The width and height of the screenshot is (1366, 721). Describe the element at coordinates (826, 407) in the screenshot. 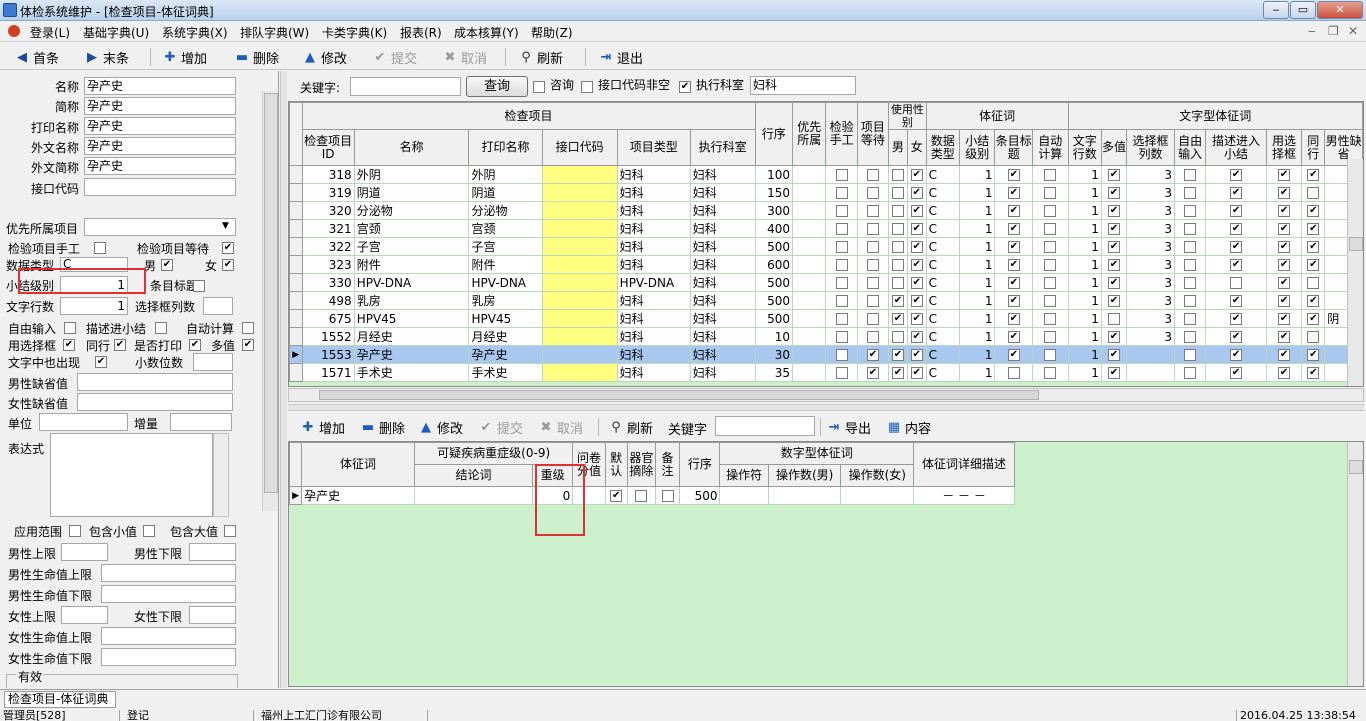

I see `horizontal-splitter` at that location.